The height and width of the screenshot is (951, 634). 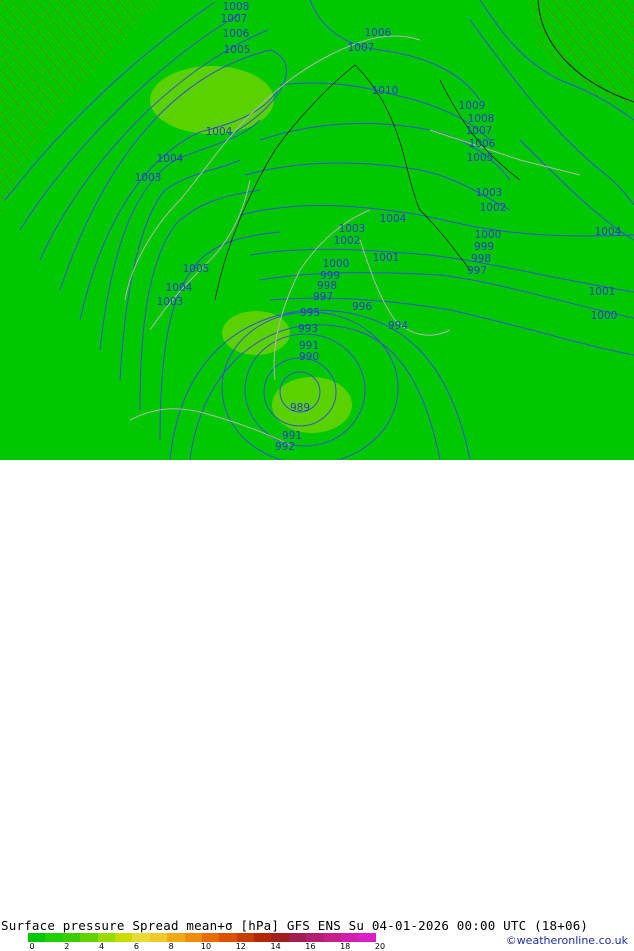 I want to click on isobar-label: 999, so click(x=484, y=247).